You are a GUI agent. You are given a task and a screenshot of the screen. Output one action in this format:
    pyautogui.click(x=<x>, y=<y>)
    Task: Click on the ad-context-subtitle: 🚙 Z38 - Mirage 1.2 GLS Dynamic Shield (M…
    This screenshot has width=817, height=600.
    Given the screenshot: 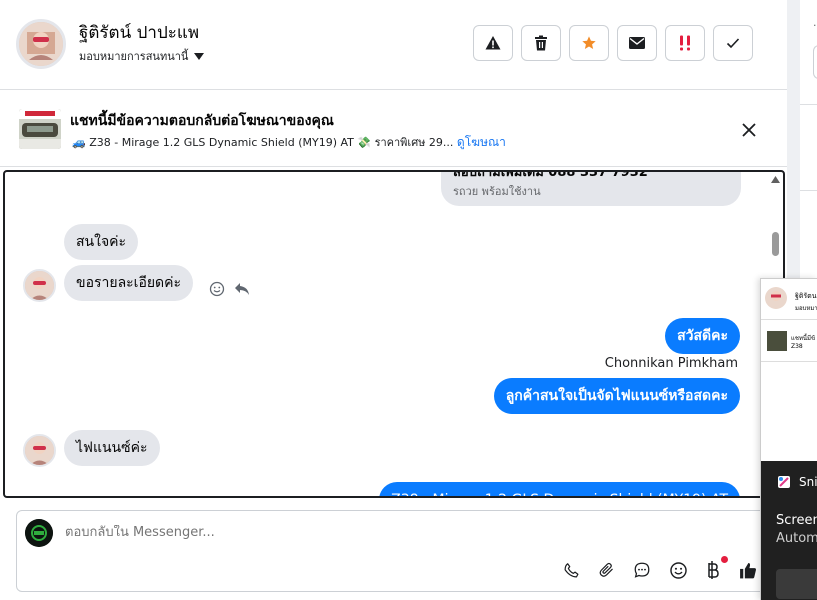 What is the action you would take?
    pyautogui.click(x=289, y=142)
    